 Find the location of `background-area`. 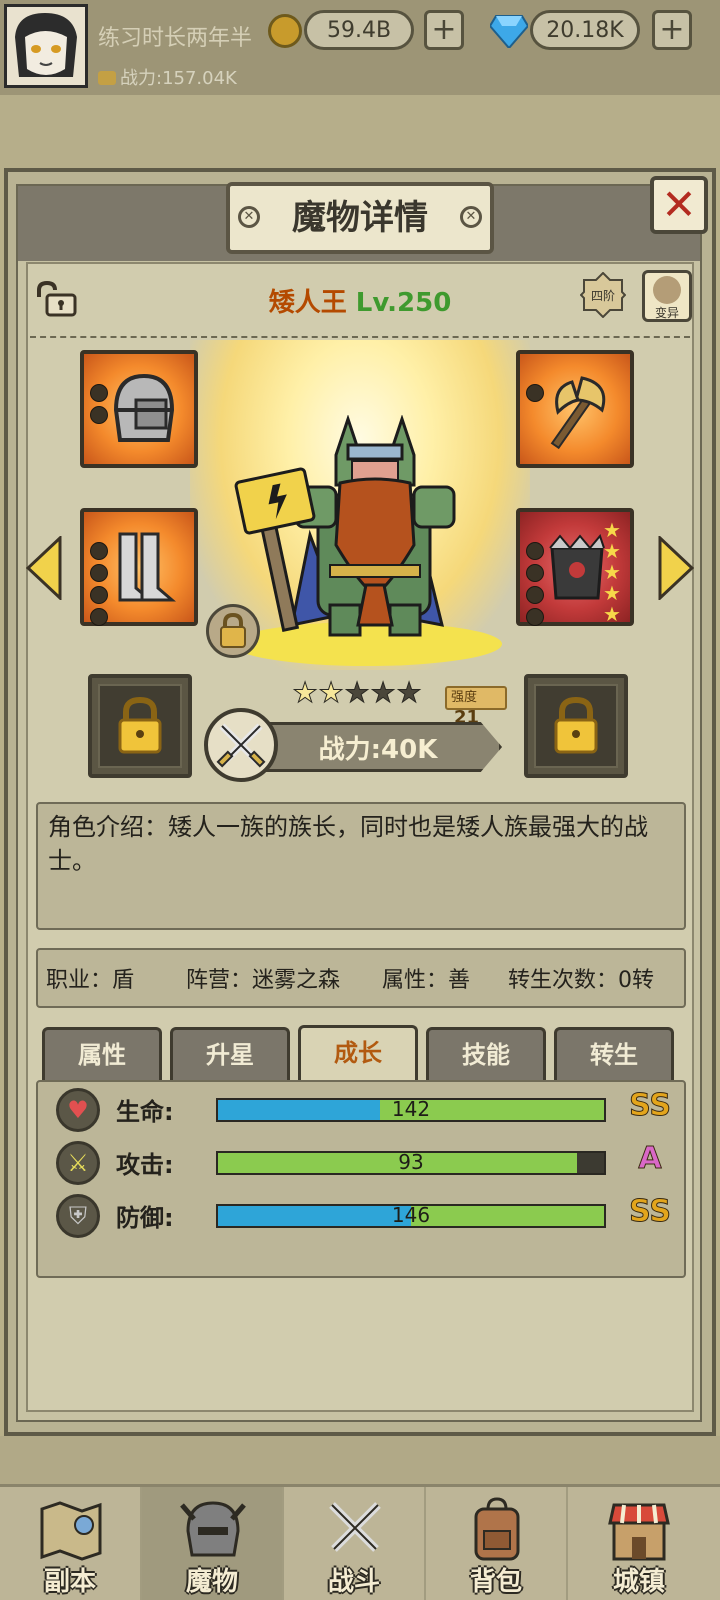

background-area is located at coordinates (360, 132).